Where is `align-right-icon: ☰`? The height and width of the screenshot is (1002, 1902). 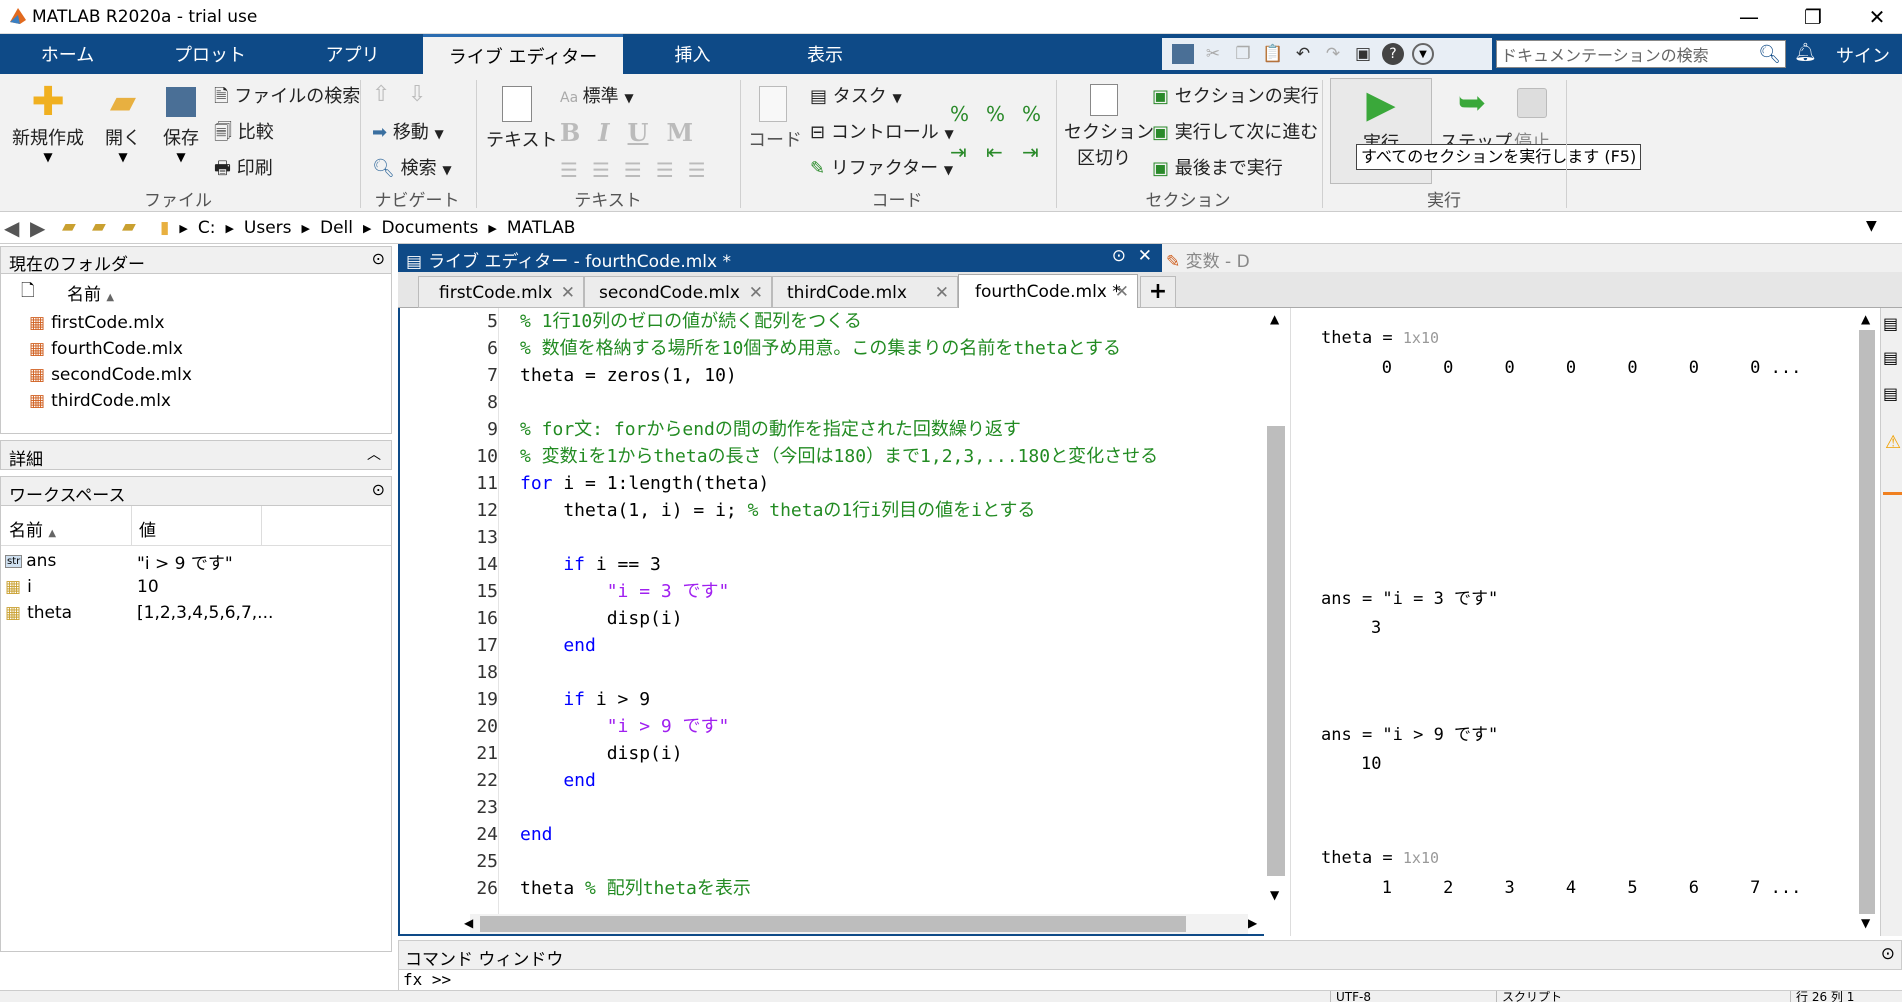 align-right-icon: ☰ is located at coordinates (697, 170).